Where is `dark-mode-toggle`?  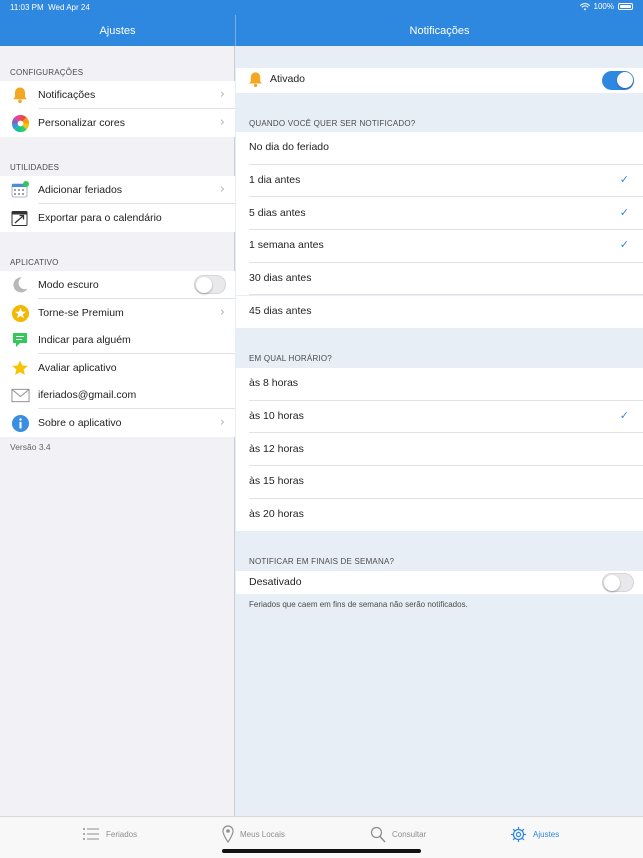 dark-mode-toggle is located at coordinates (210, 284).